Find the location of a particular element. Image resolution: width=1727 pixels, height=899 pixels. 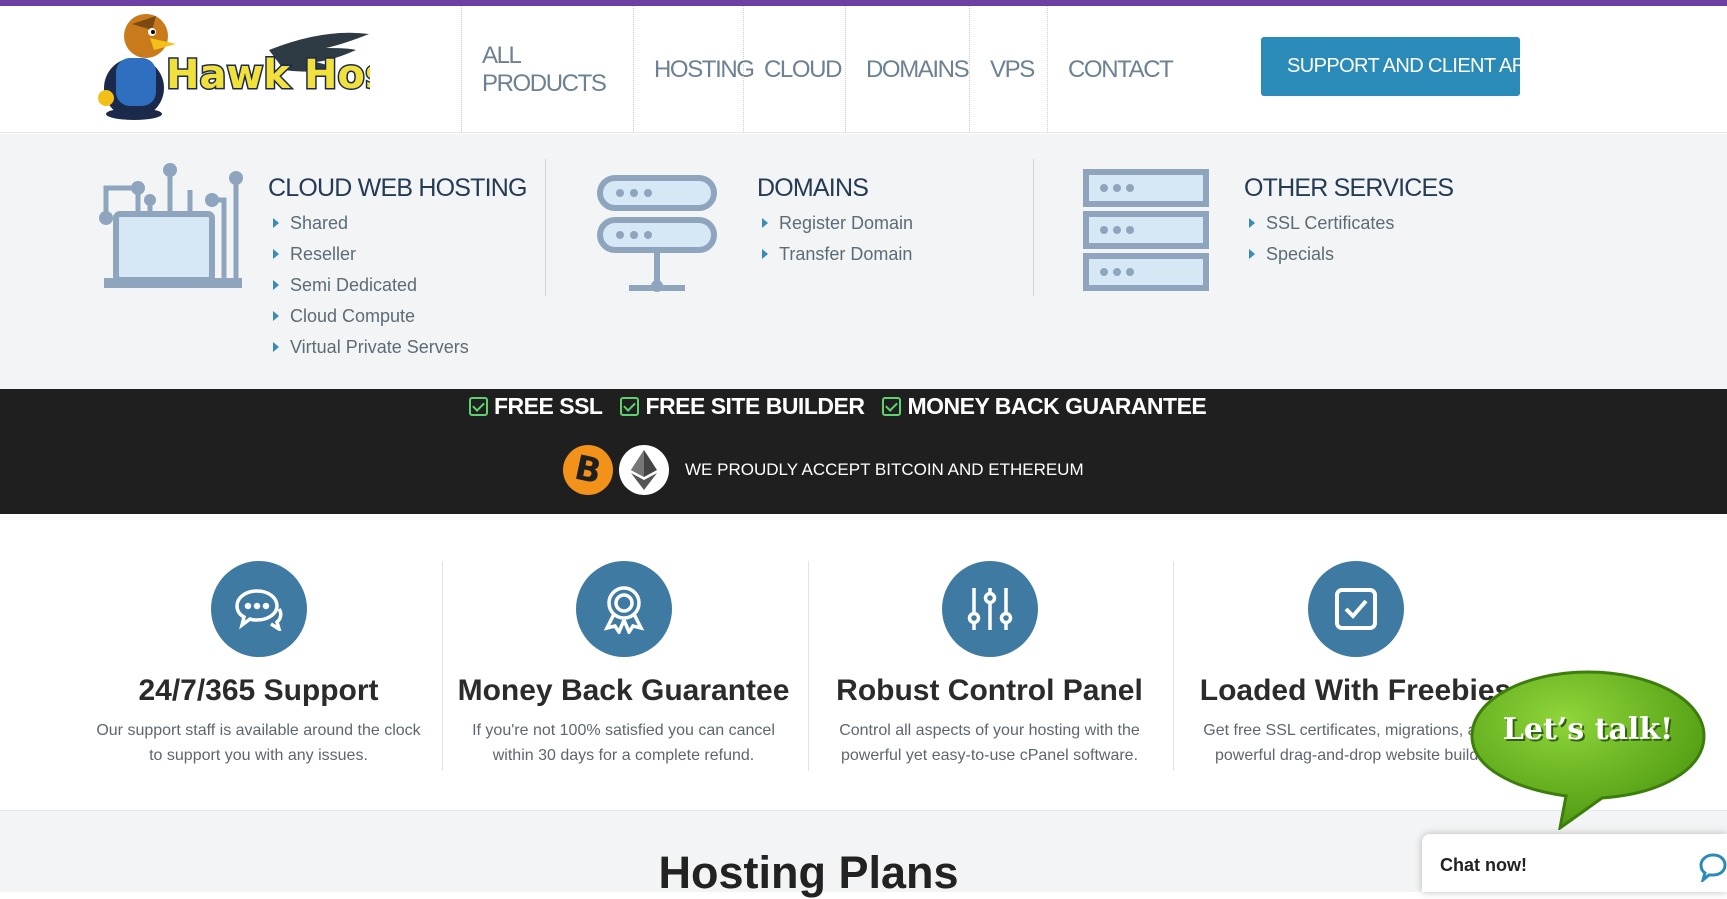

checkbox-icon is located at coordinates (1355, 609).